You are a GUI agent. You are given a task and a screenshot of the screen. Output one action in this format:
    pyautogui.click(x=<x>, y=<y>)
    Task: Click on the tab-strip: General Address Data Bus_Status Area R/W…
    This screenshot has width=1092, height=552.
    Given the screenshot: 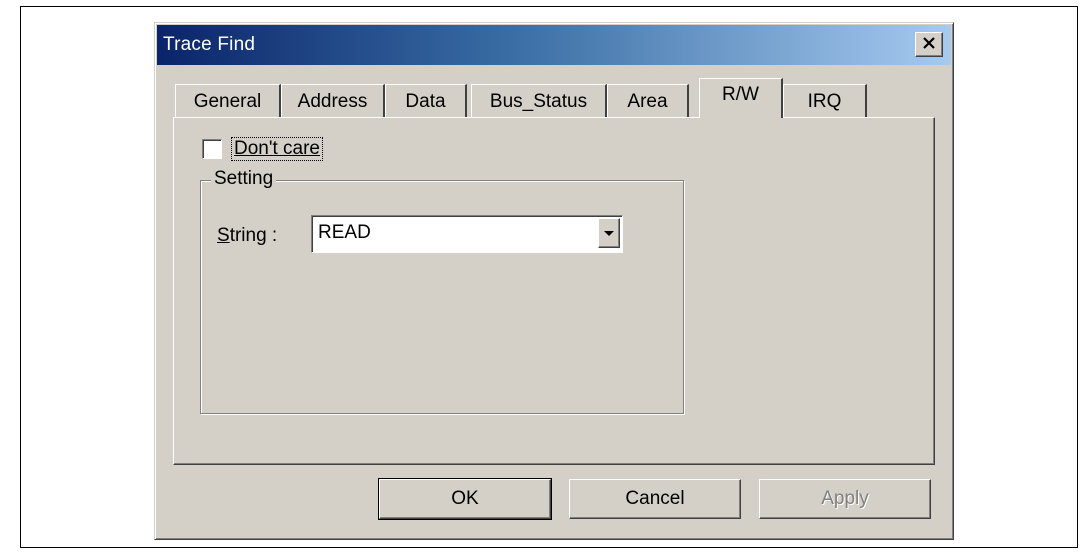 What is the action you would take?
    pyautogui.click(x=535, y=98)
    